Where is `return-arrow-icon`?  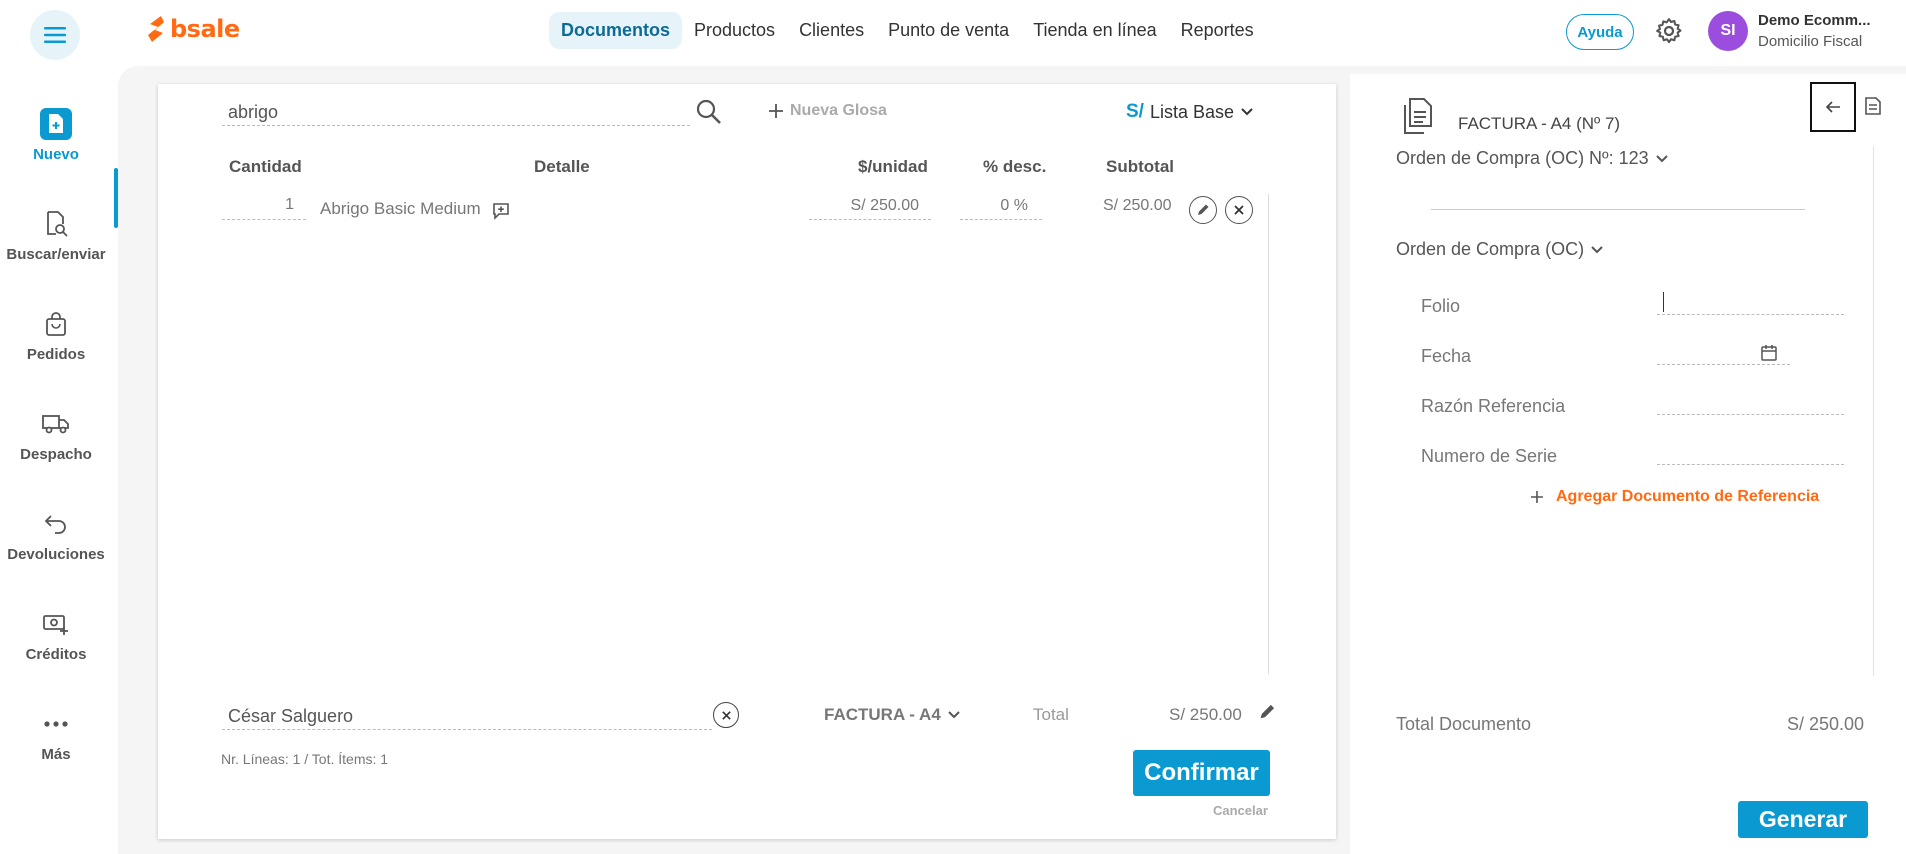 return-arrow-icon is located at coordinates (56, 524).